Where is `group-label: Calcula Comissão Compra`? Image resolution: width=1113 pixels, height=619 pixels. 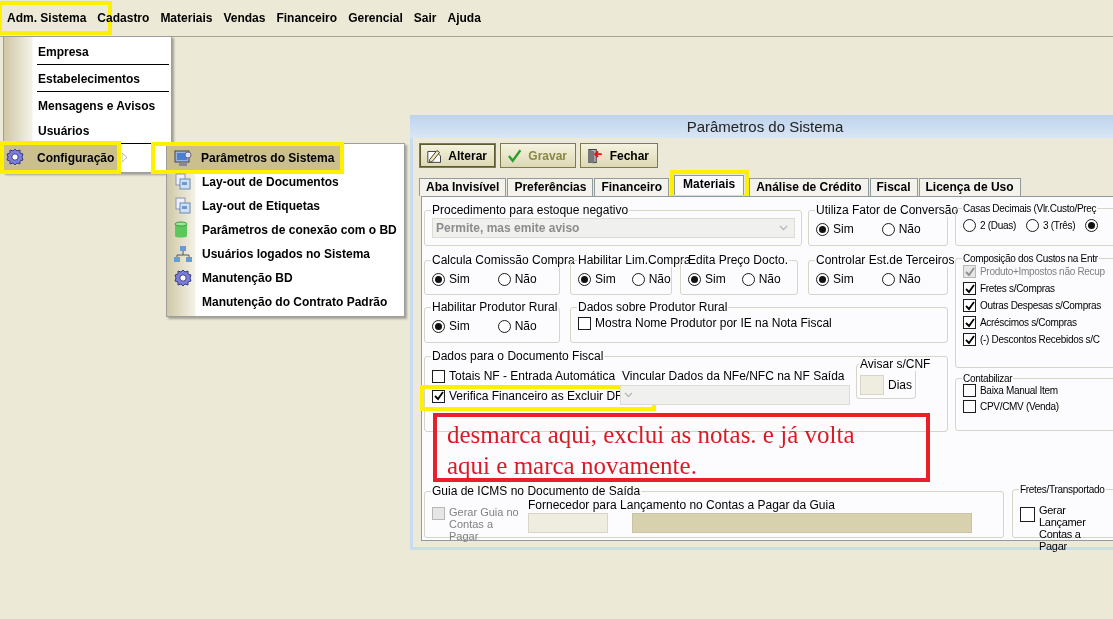
group-label: Calcula Comissão Compra is located at coordinates (503, 260).